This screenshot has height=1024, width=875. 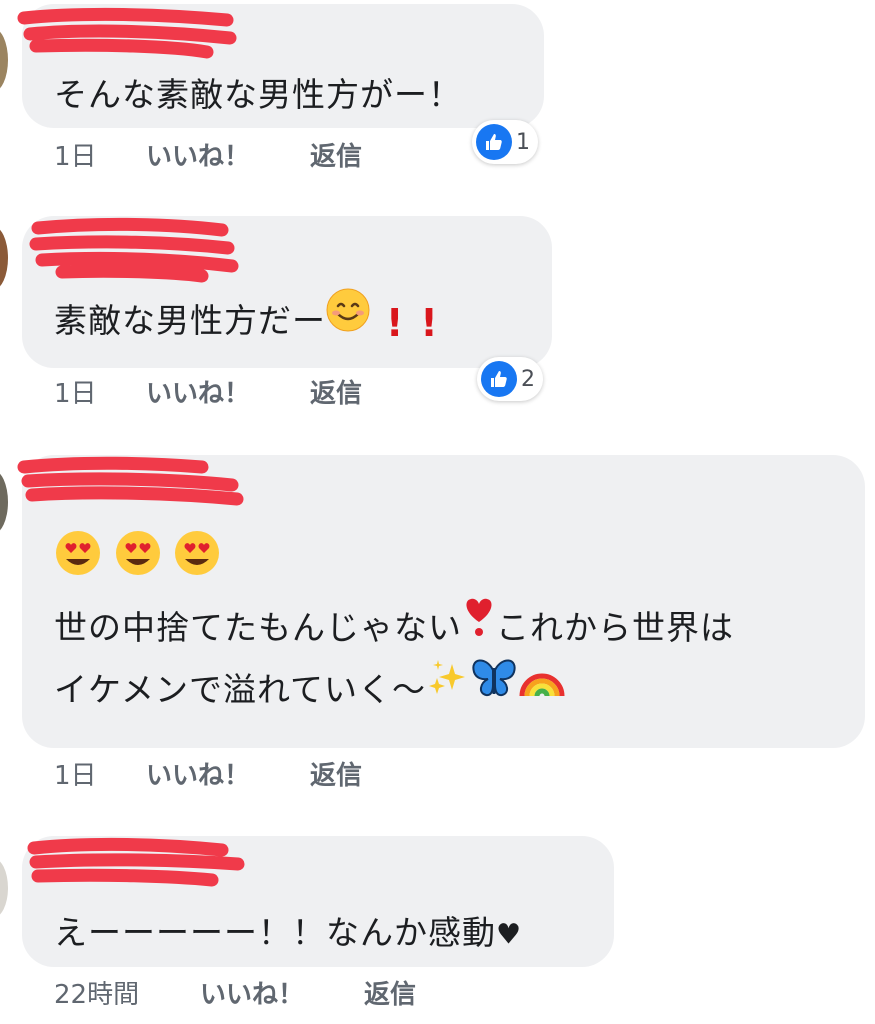 What do you see at coordinates (288, 932) in the screenshot?
I see `comment-text: えーーーーー！！なんか感動♥` at bounding box center [288, 932].